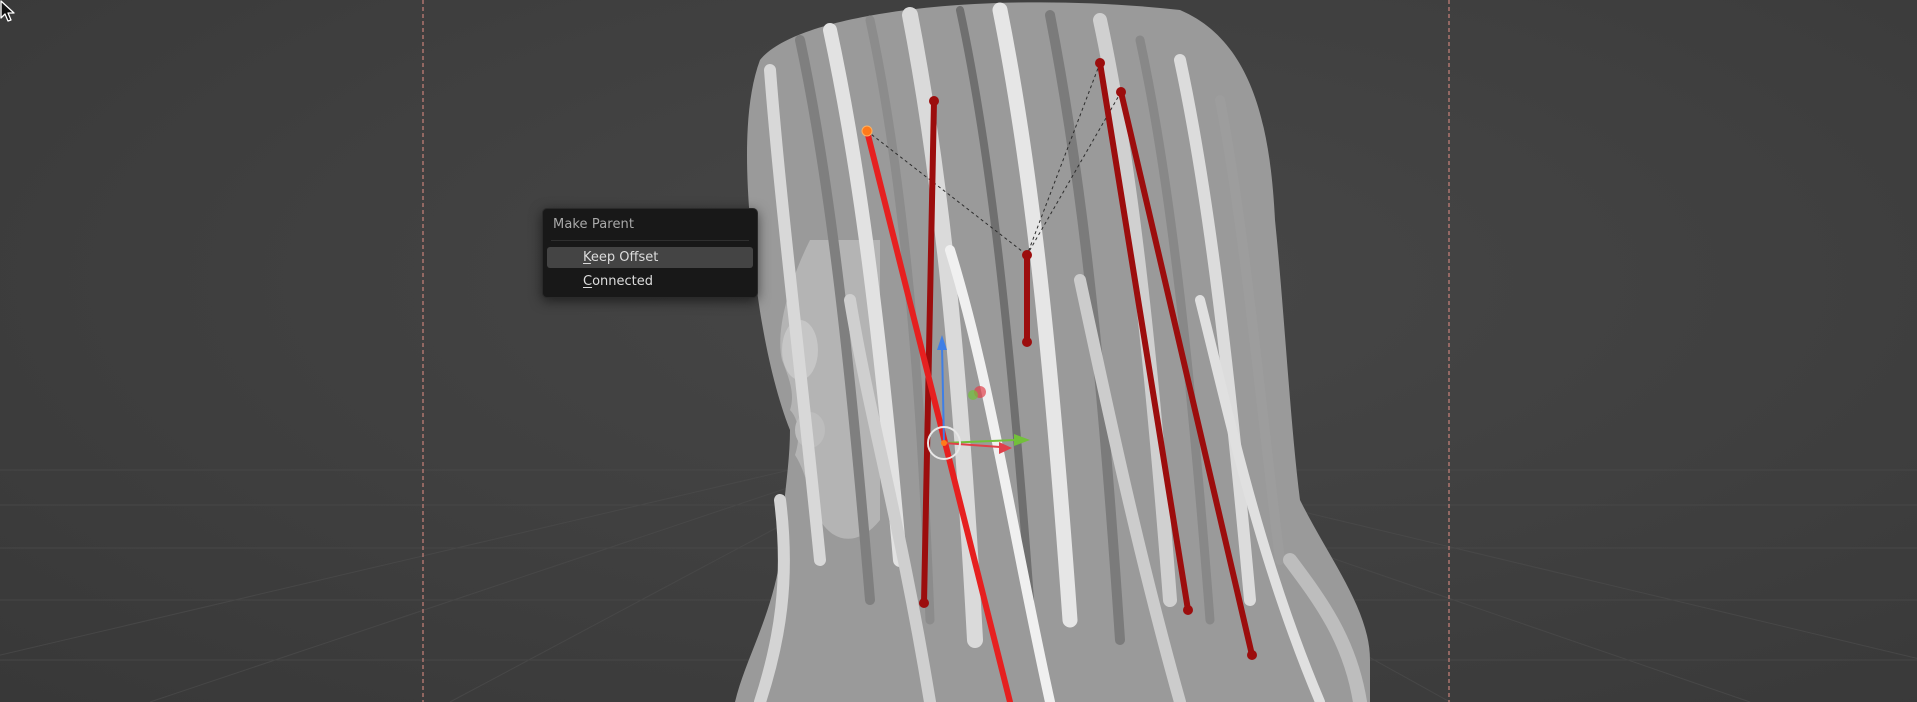 Image resolution: width=1917 pixels, height=702 pixels. I want to click on make-parent-menu: Make Parent Keep Offset Connected, so click(650, 253).